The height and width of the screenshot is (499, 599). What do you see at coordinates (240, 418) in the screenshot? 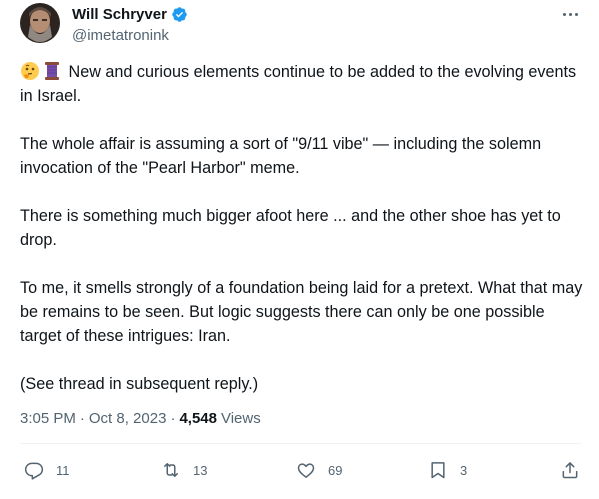
I see `views-label: Views` at bounding box center [240, 418].